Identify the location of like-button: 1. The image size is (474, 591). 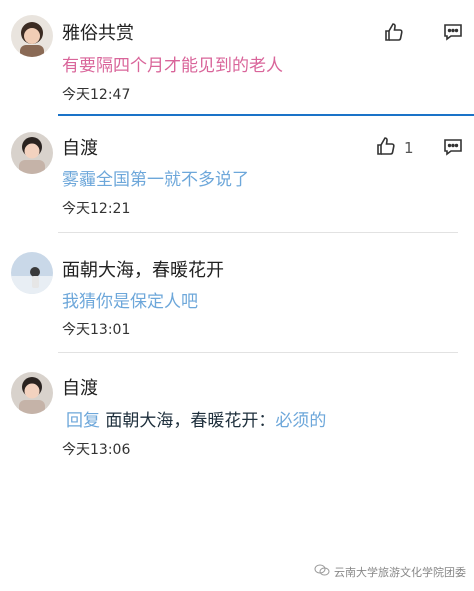
(395, 148).